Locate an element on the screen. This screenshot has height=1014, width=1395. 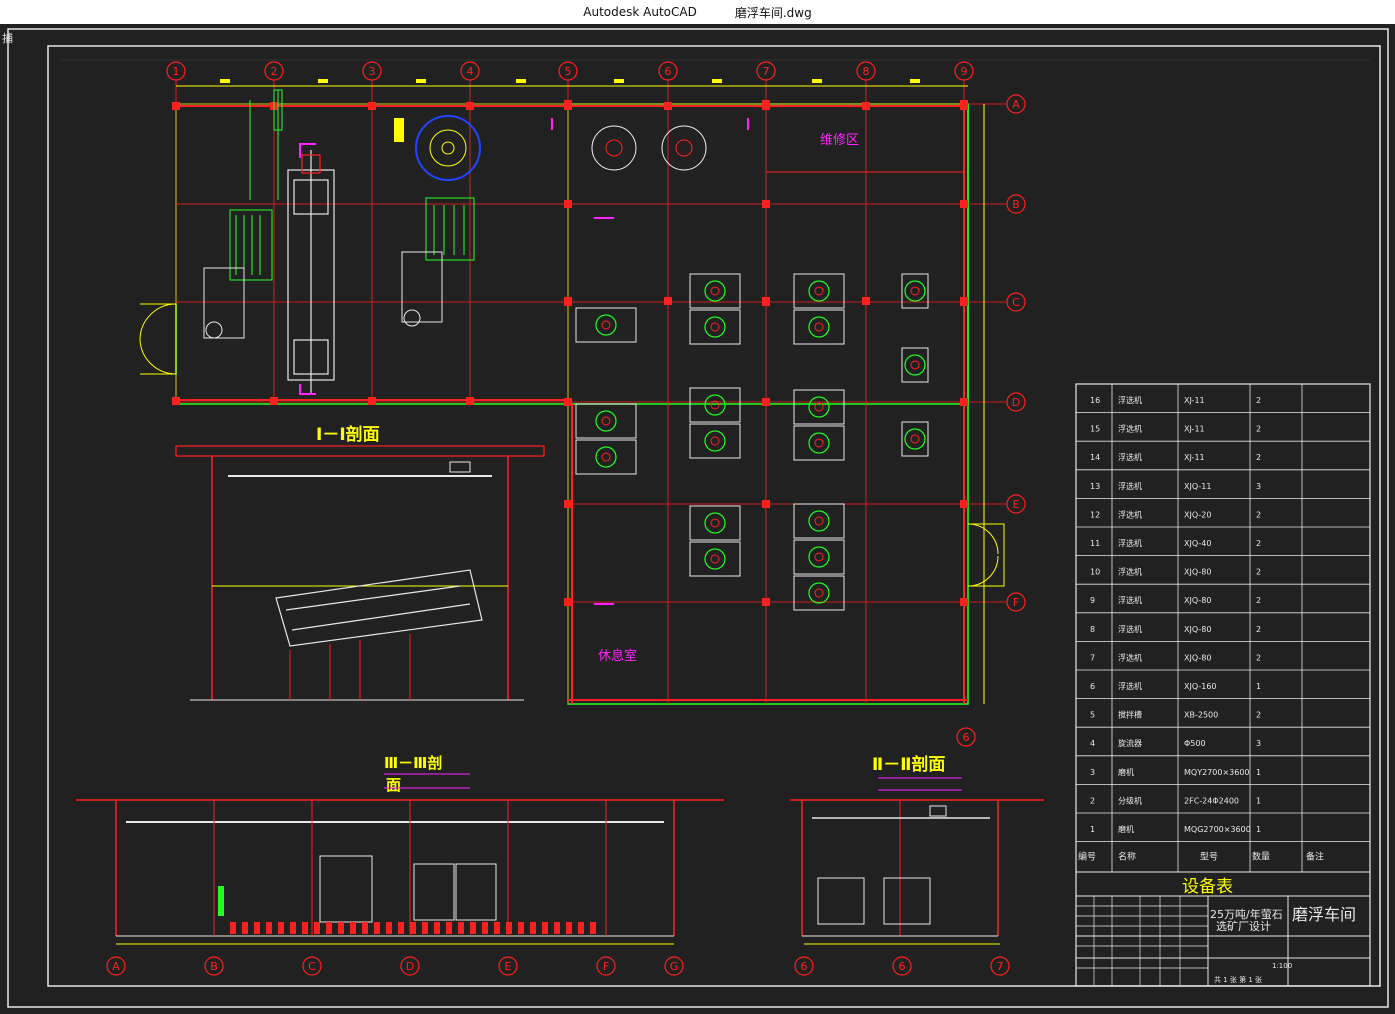
col-bubble-label: 5 is located at coordinates (568, 71).